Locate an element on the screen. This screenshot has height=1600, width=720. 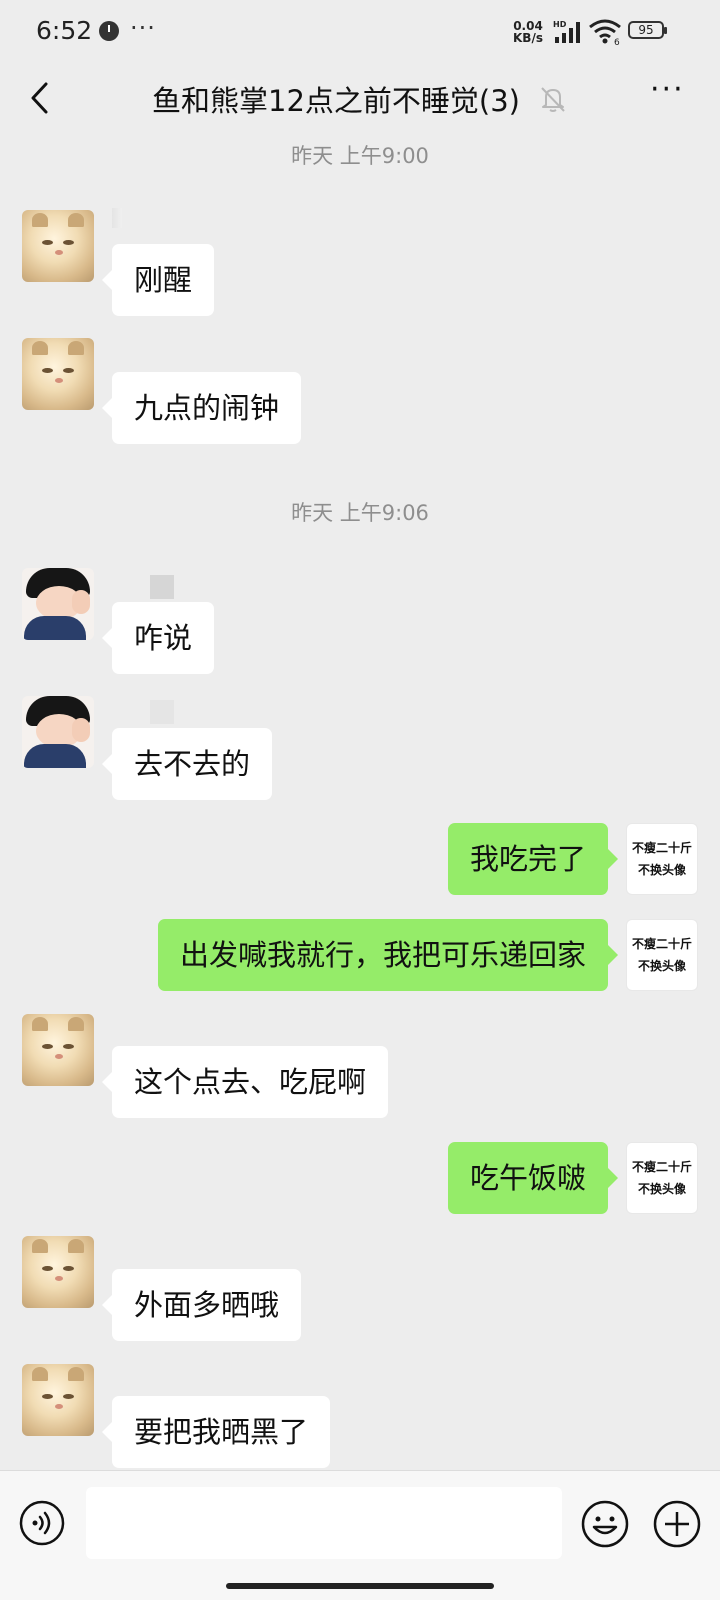
plus-icon is located at coordinates (677, 1524).